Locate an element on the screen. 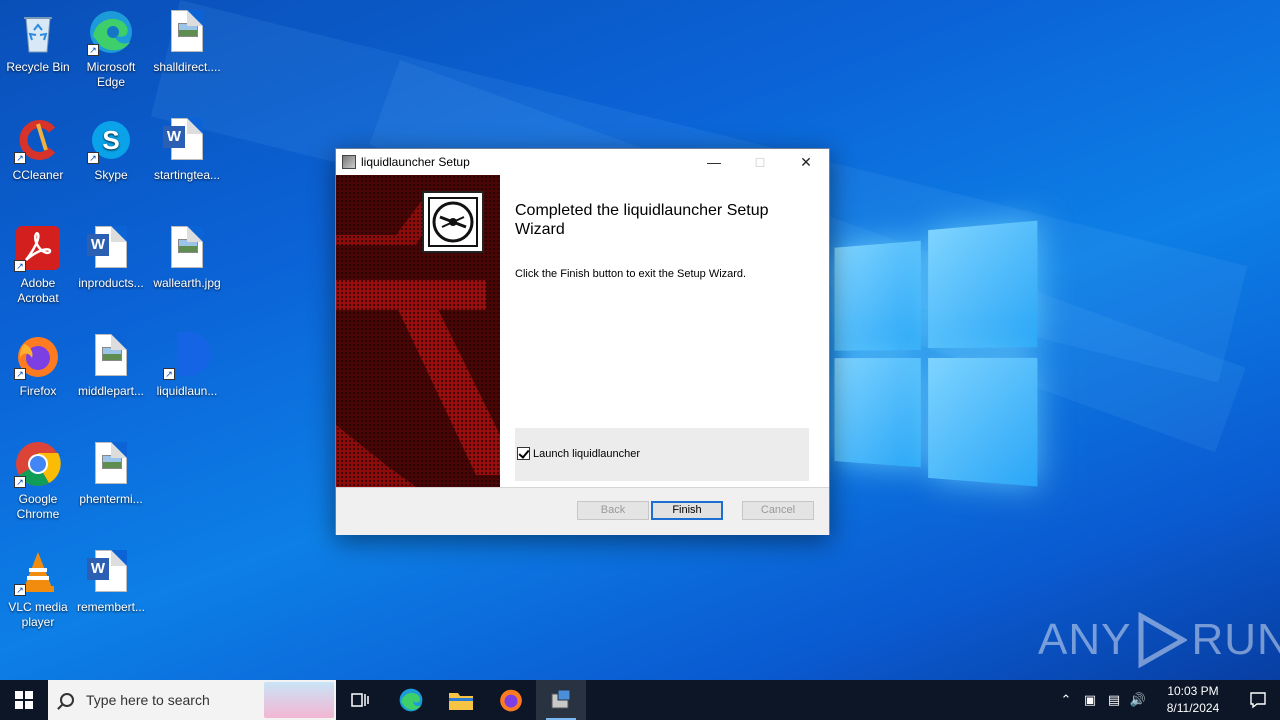  recycle-bin-icon is located at coordinates (38, 32).